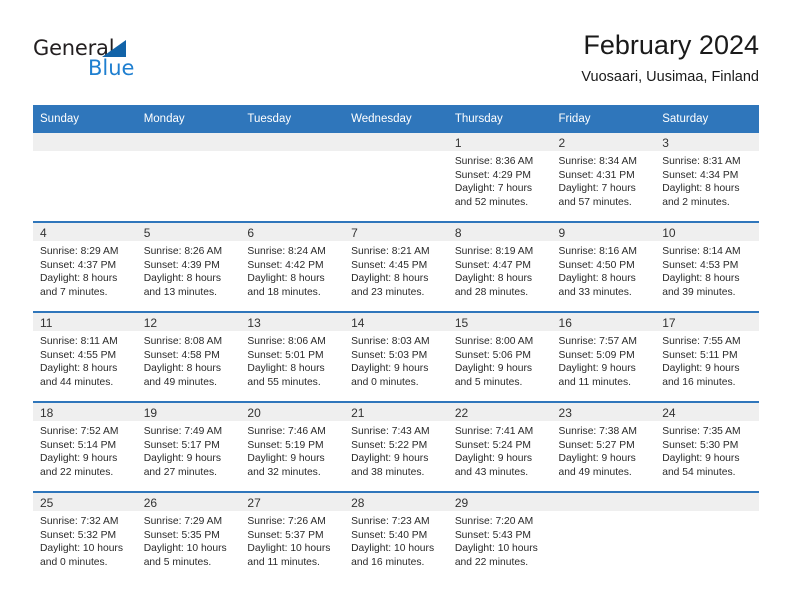 Image resolution: width=792 pixels, height=612 pixels. I want to click on day-detail-line: Sunset: 5:35 PM, so click(181, 535).